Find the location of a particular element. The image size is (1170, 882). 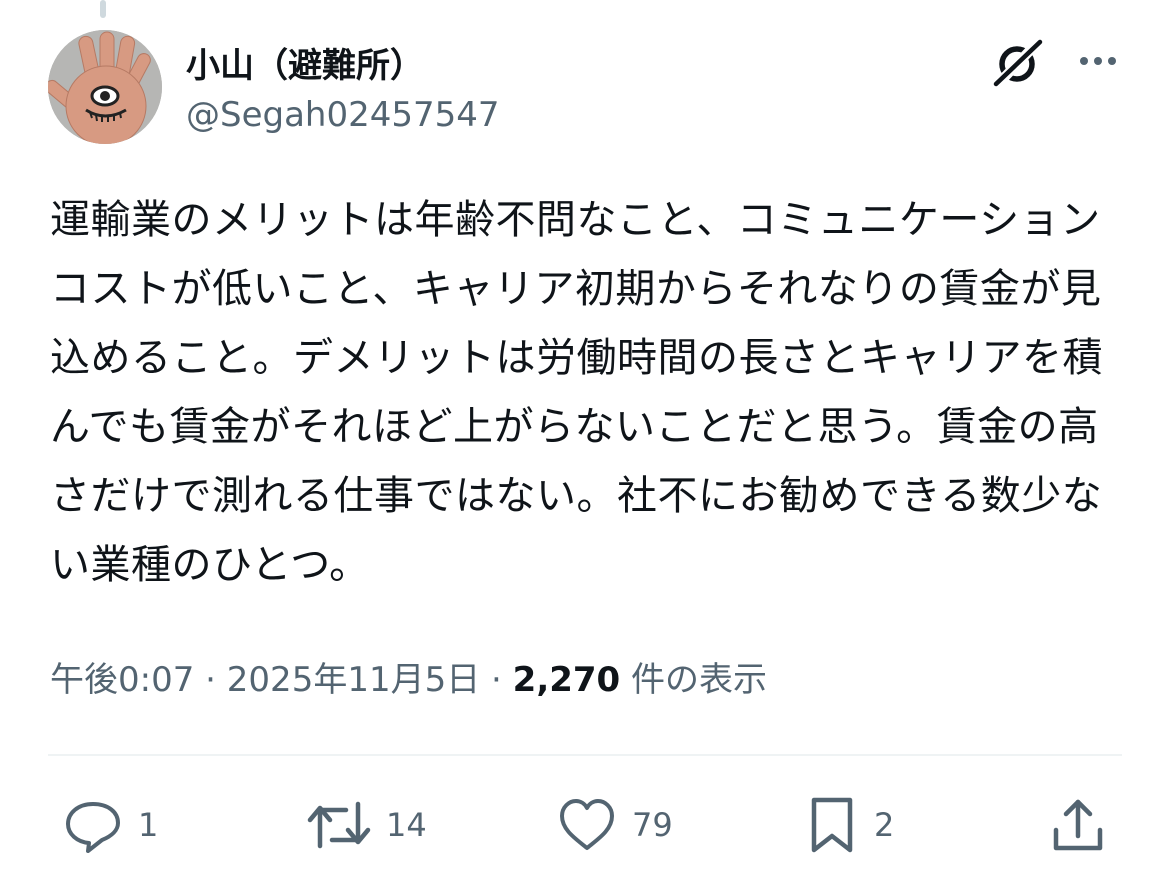

more-icon is located at coordinates (1098, 61).